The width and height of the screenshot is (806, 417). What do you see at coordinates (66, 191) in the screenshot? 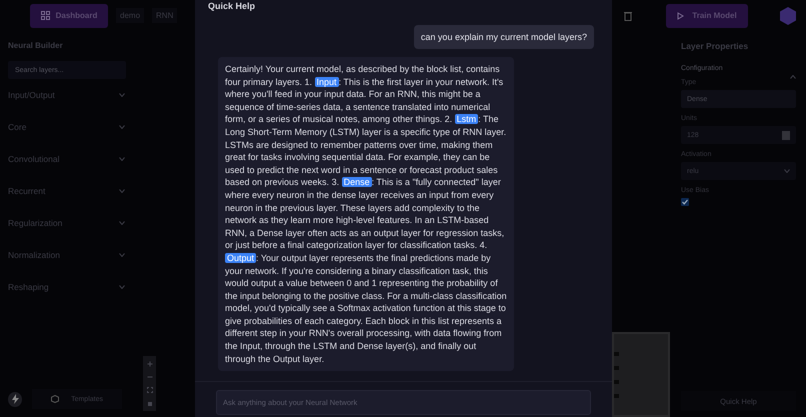
I see `category-item: Recurrent` at bounding box center [66, 191].